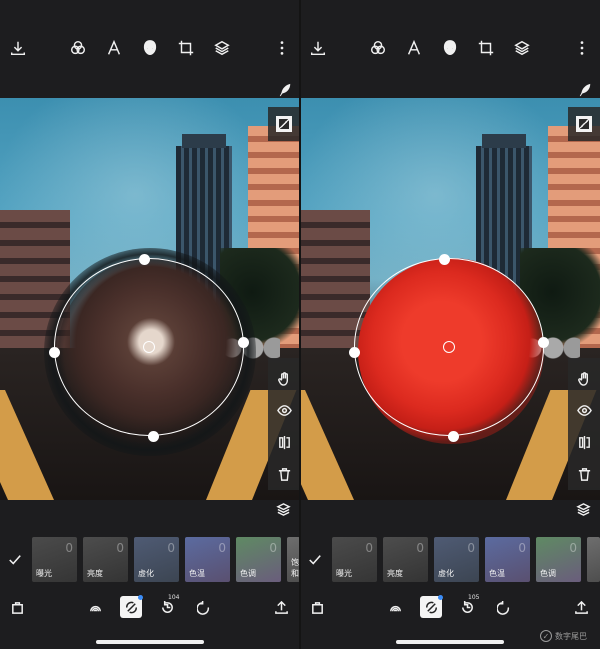 The width and height of the screenshot is (600, 649). What do you see at coordinates (546, 636) in the screenshot?
I see `watermark-logo-icon: ✓` at bounding box center [546, 636].